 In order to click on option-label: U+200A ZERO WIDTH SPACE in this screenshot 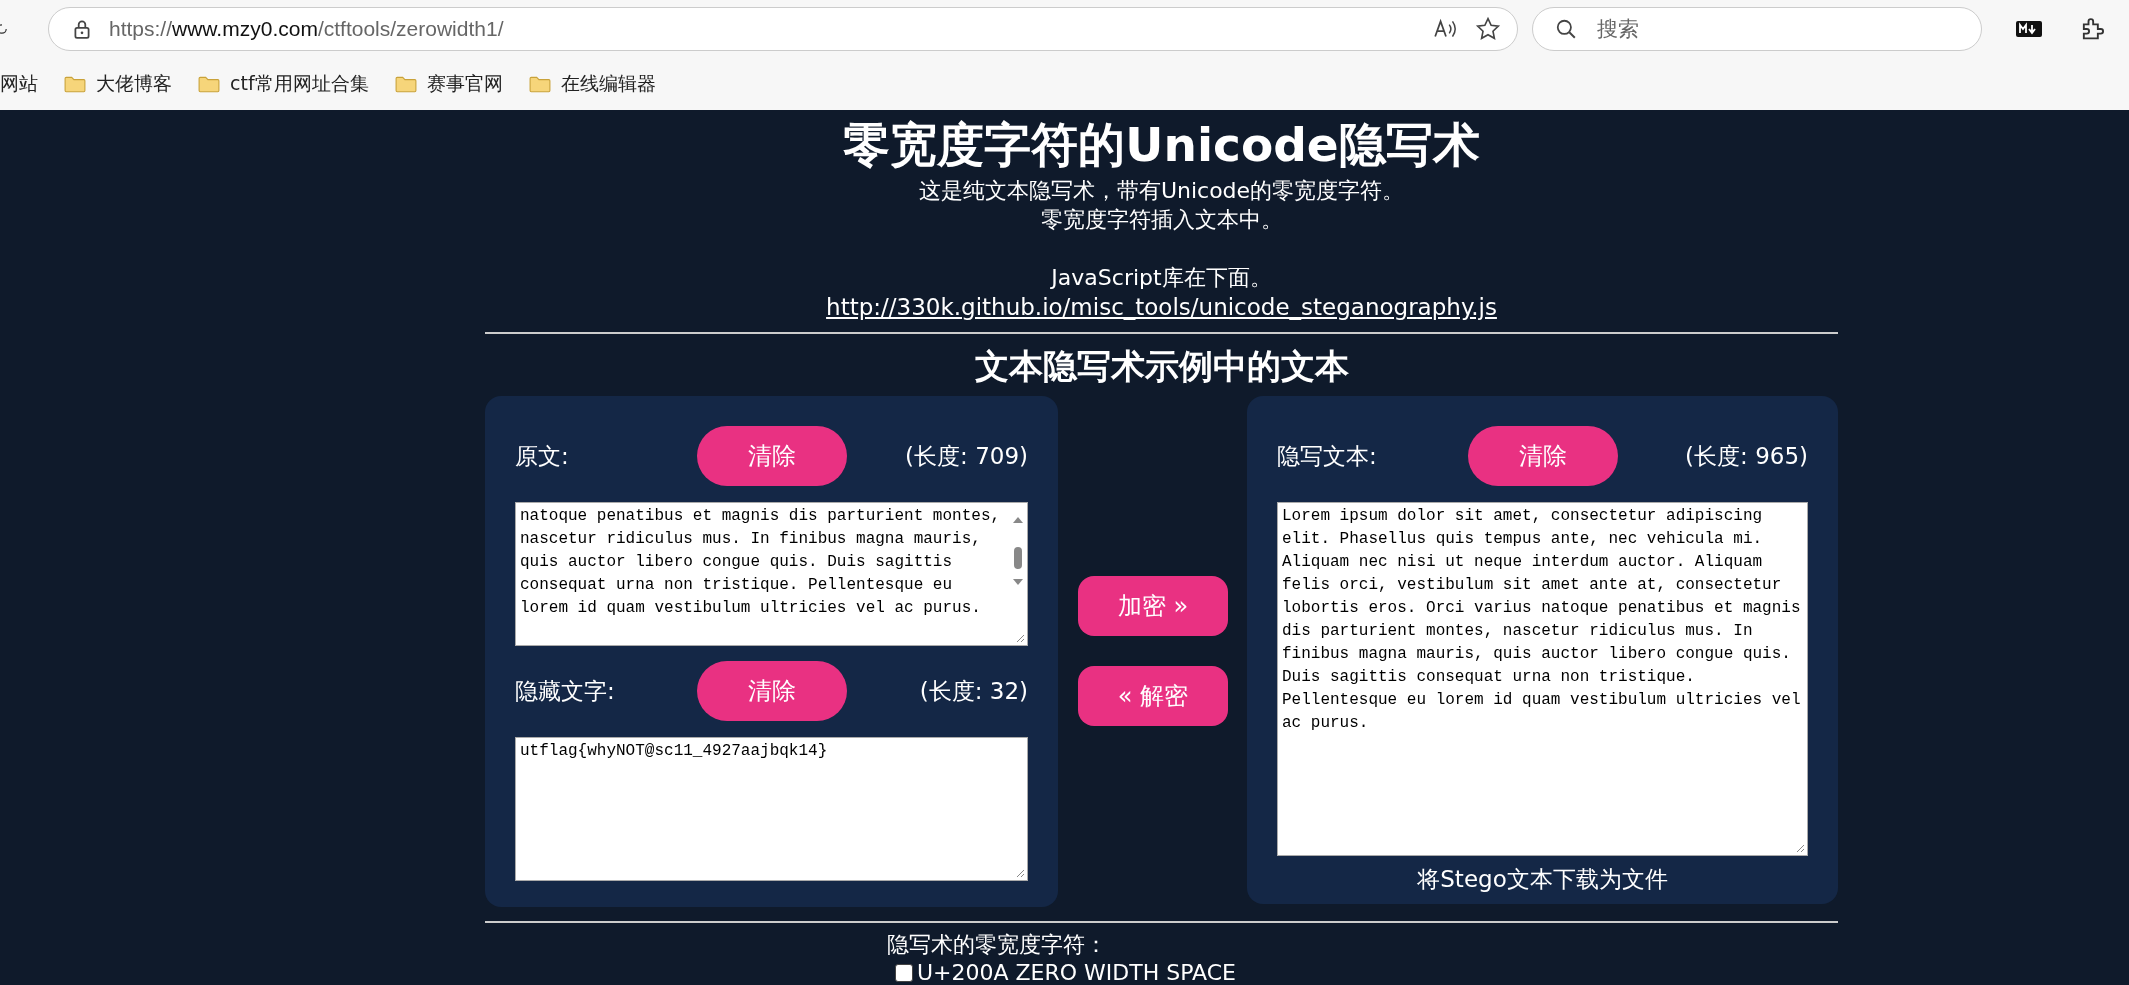, I will do `click(1076, 972)`.